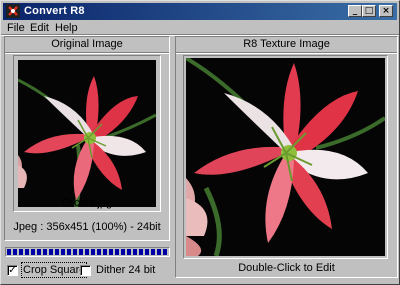  Describe the element at coordinates (87, 227) in the screenshot. I see `image-info: Jpeg : 356x451 (100%) - 24bit` at that location.